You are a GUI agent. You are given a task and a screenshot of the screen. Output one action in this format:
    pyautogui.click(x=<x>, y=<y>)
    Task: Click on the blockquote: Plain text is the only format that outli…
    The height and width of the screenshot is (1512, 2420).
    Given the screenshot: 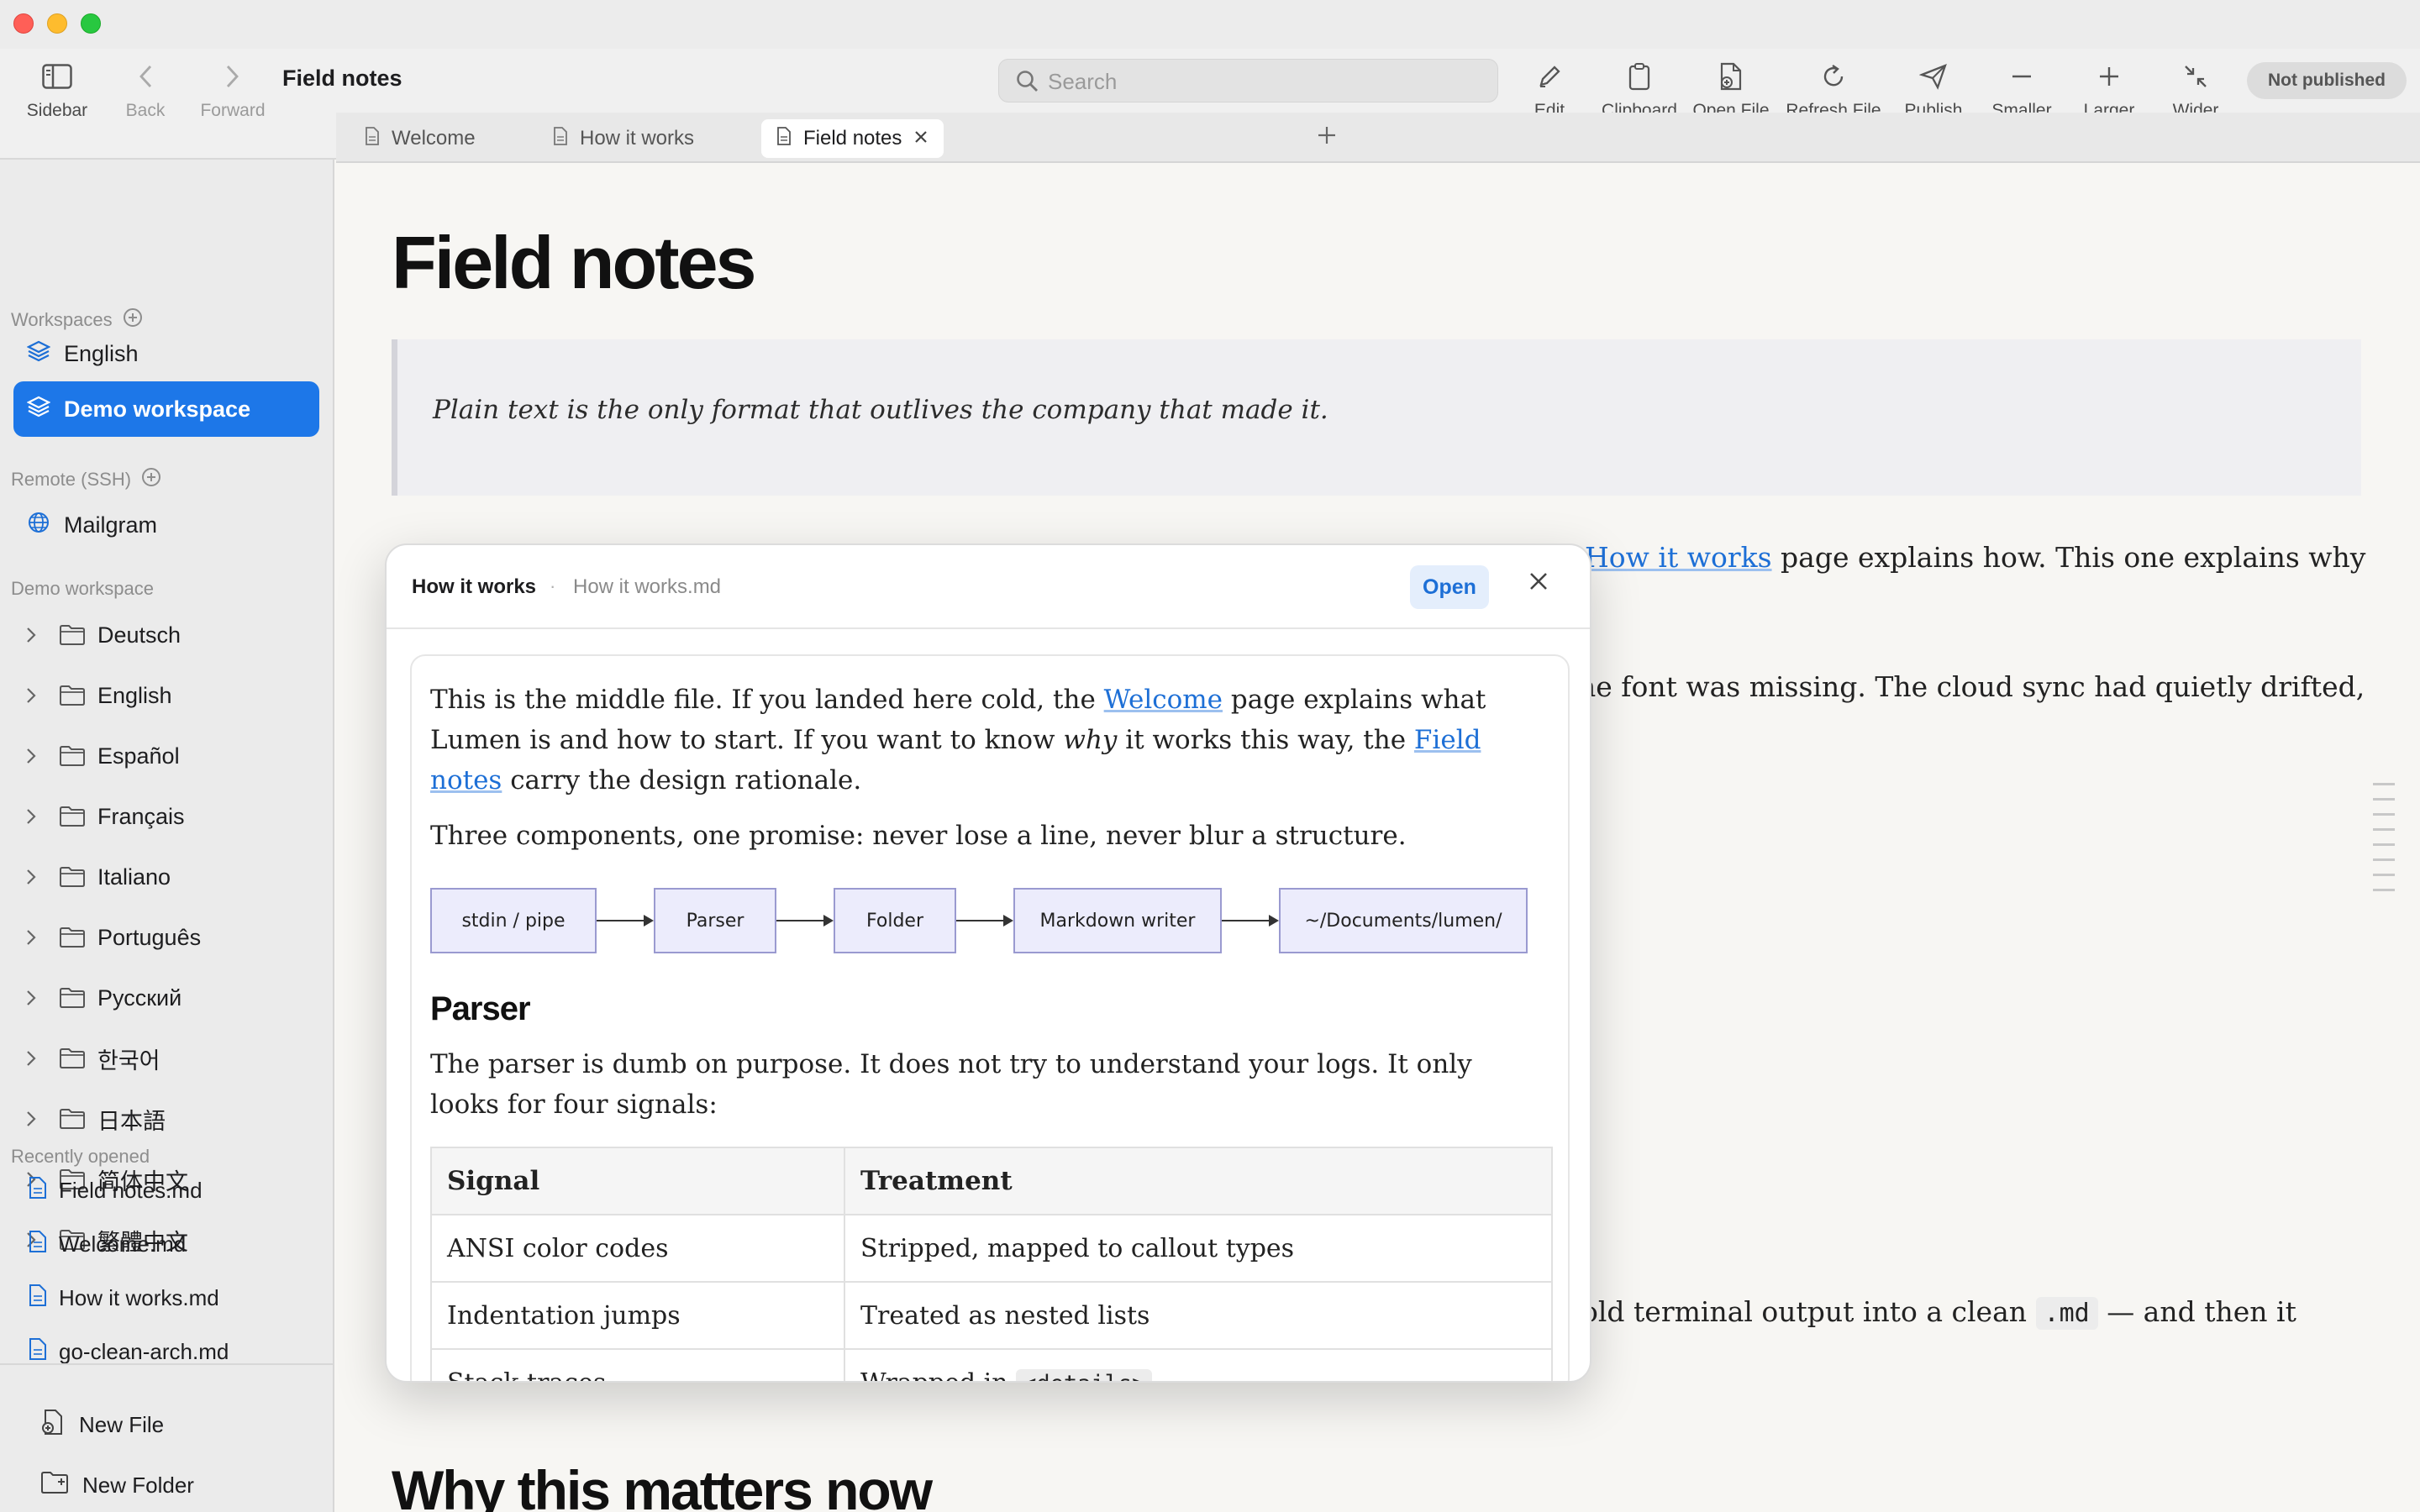 What is the action you would take?
    pyautogui.click(x=1377, y=417)
    